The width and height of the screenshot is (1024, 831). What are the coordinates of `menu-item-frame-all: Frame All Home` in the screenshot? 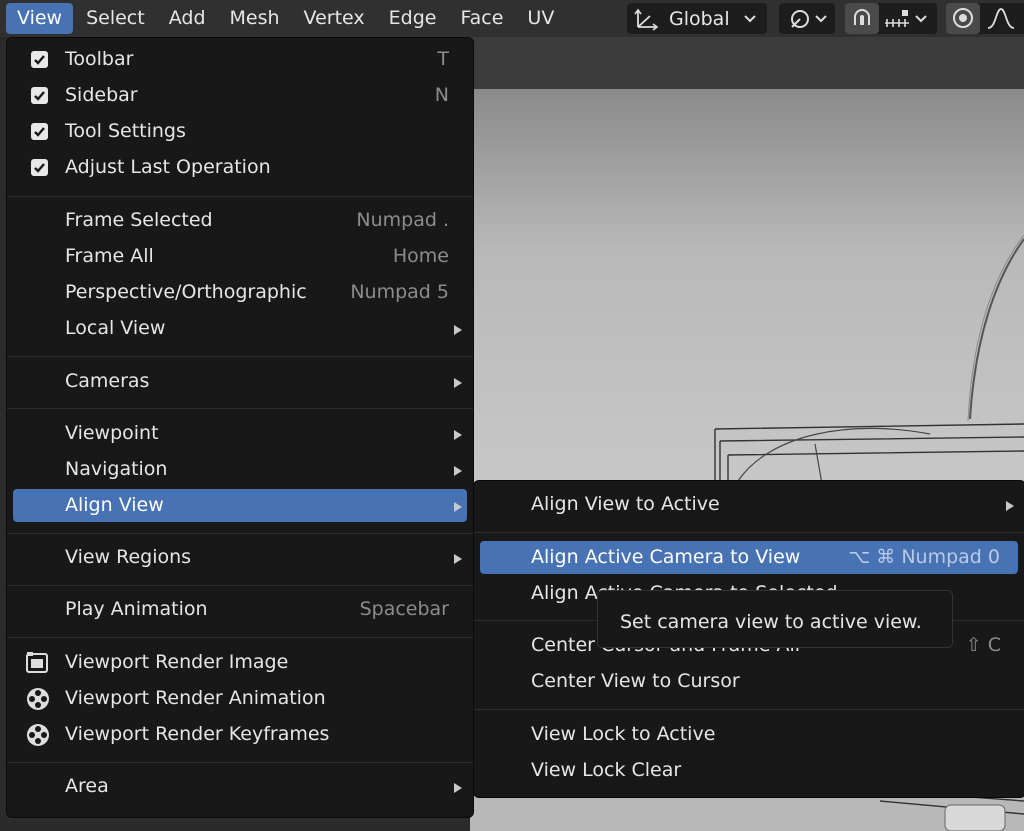 It's located at (240, 256).